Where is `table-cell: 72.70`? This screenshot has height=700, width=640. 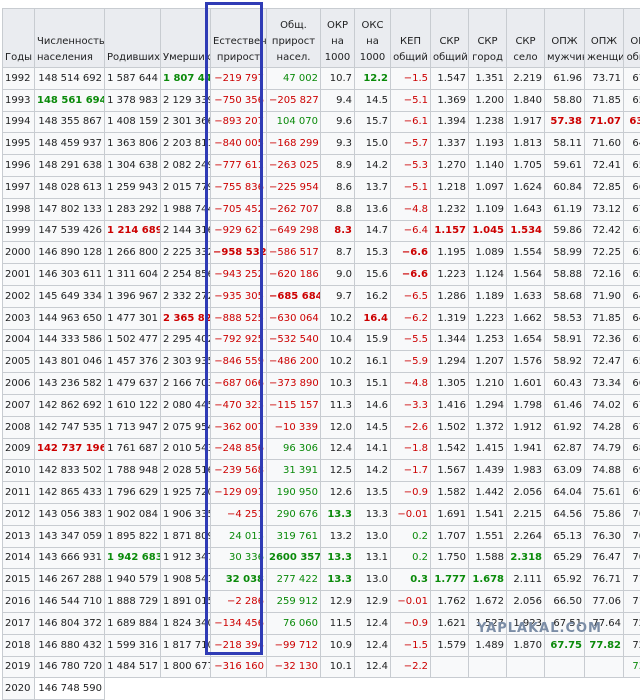
table-cell: 72.70 is located at coordinates (632, 623).